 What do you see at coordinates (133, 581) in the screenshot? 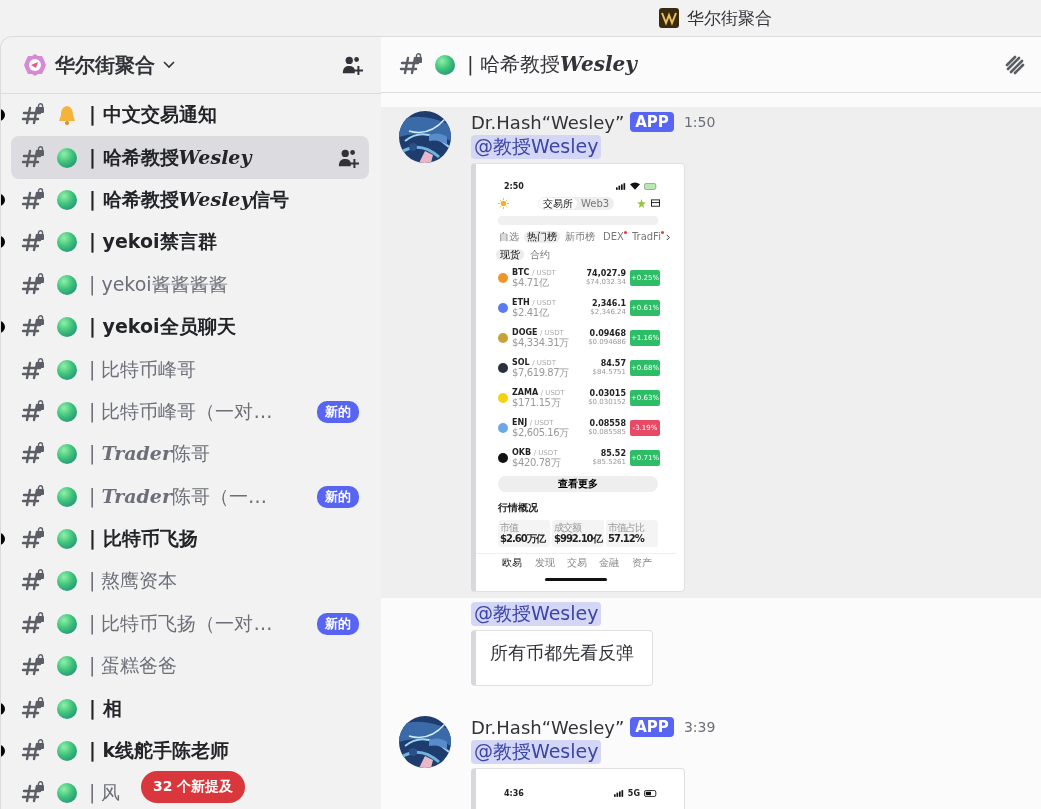
I see `channel-name: | 熬鹰资本` at bounding box center [133, 581].